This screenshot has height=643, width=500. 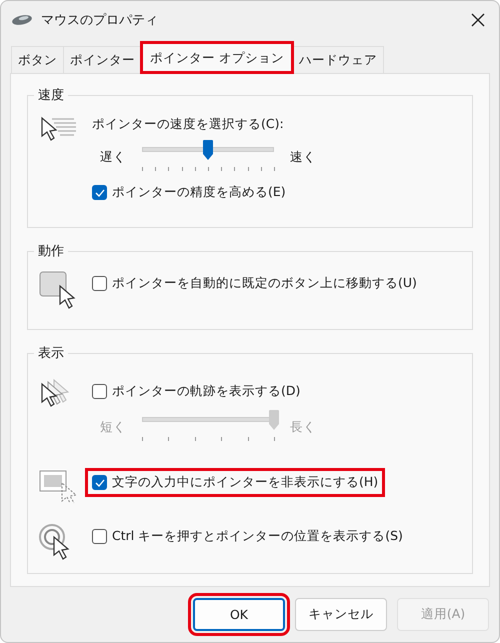 What do you see at coordinates (113, 157) in the screenshot?
I see `slow-label: 遅く` at bounding box center [113, 157].